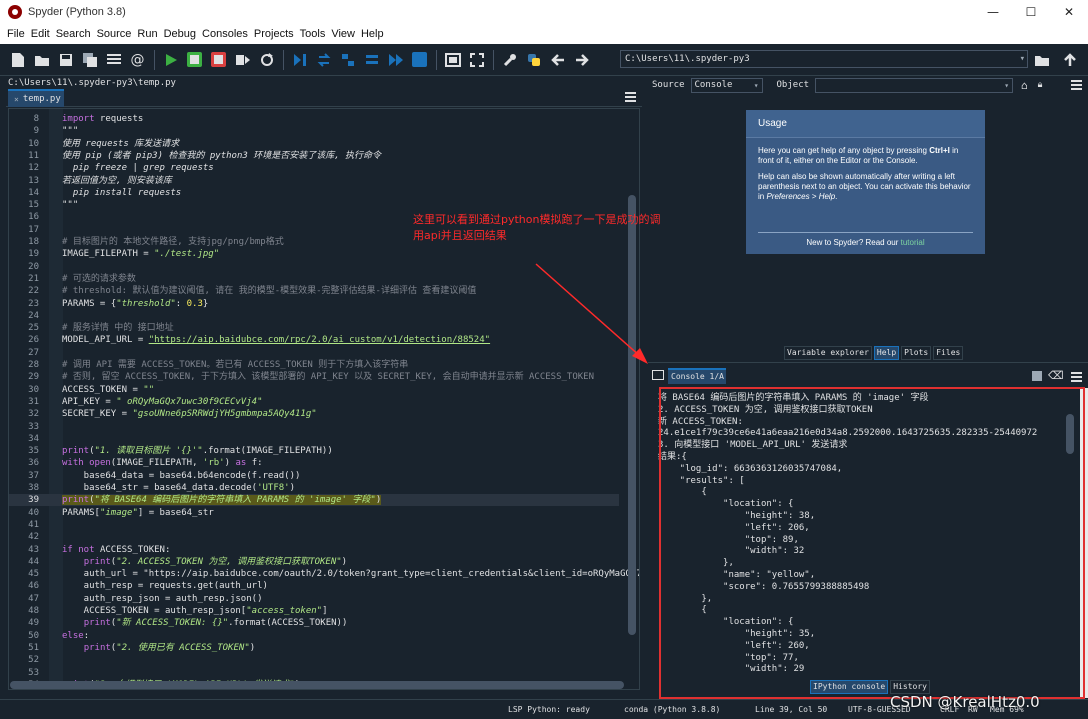 The image size is (1088, 719). Describe the element at coordinates (537, 227) in the screenshot. I see `annotation-note: 这里可以看到通过python模拟跑了一下是成功的调用api并且返回结果` at that location.